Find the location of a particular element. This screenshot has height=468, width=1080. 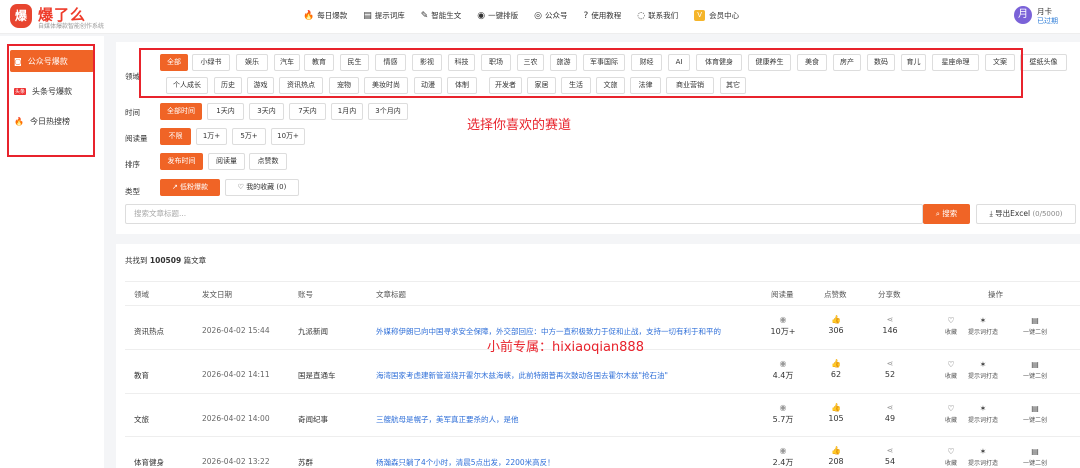

sort-option: 阅读量 is located at coordinates (226, 161).